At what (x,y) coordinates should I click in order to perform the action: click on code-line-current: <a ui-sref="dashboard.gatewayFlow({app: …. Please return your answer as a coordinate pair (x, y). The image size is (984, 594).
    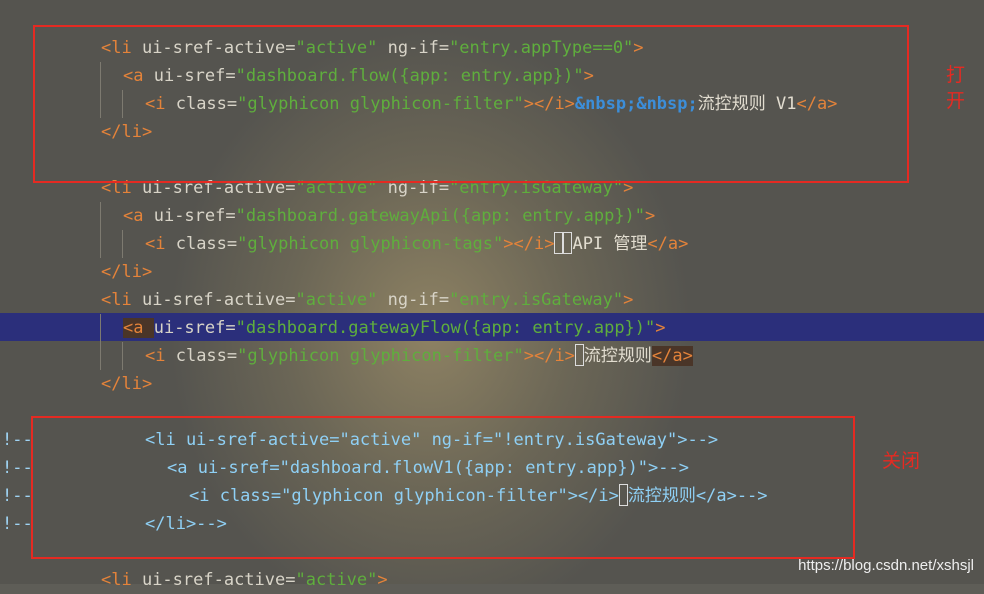
    Looking at the image, I should click on (394, 328).